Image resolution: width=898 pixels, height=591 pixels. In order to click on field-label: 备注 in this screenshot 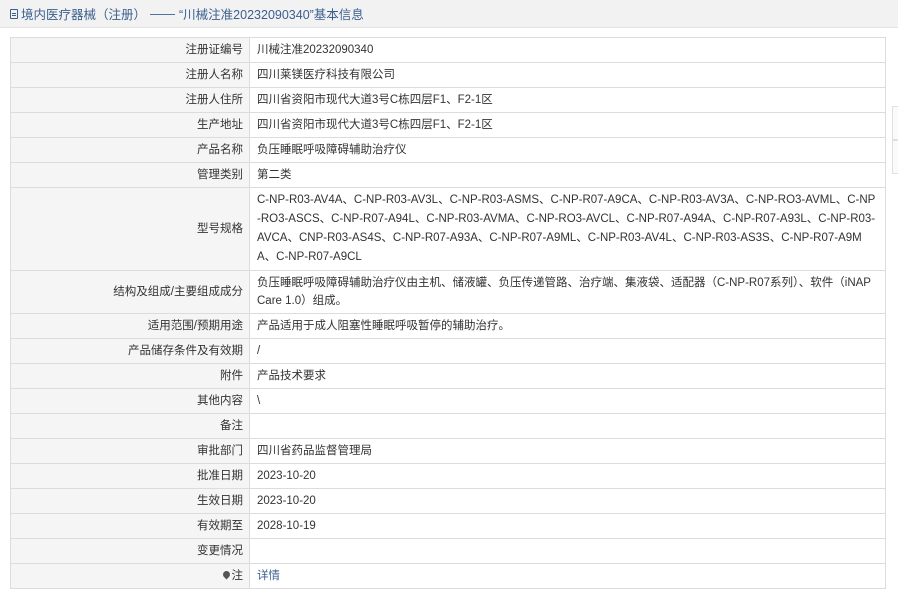, I will do `click(130, 426)`.